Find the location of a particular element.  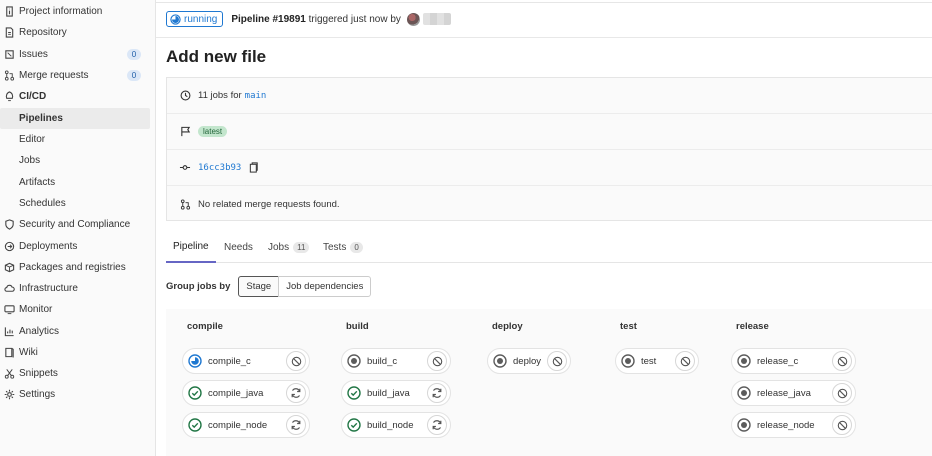

sidebar-item-label: Schedules is located at coordinates (42, 203).